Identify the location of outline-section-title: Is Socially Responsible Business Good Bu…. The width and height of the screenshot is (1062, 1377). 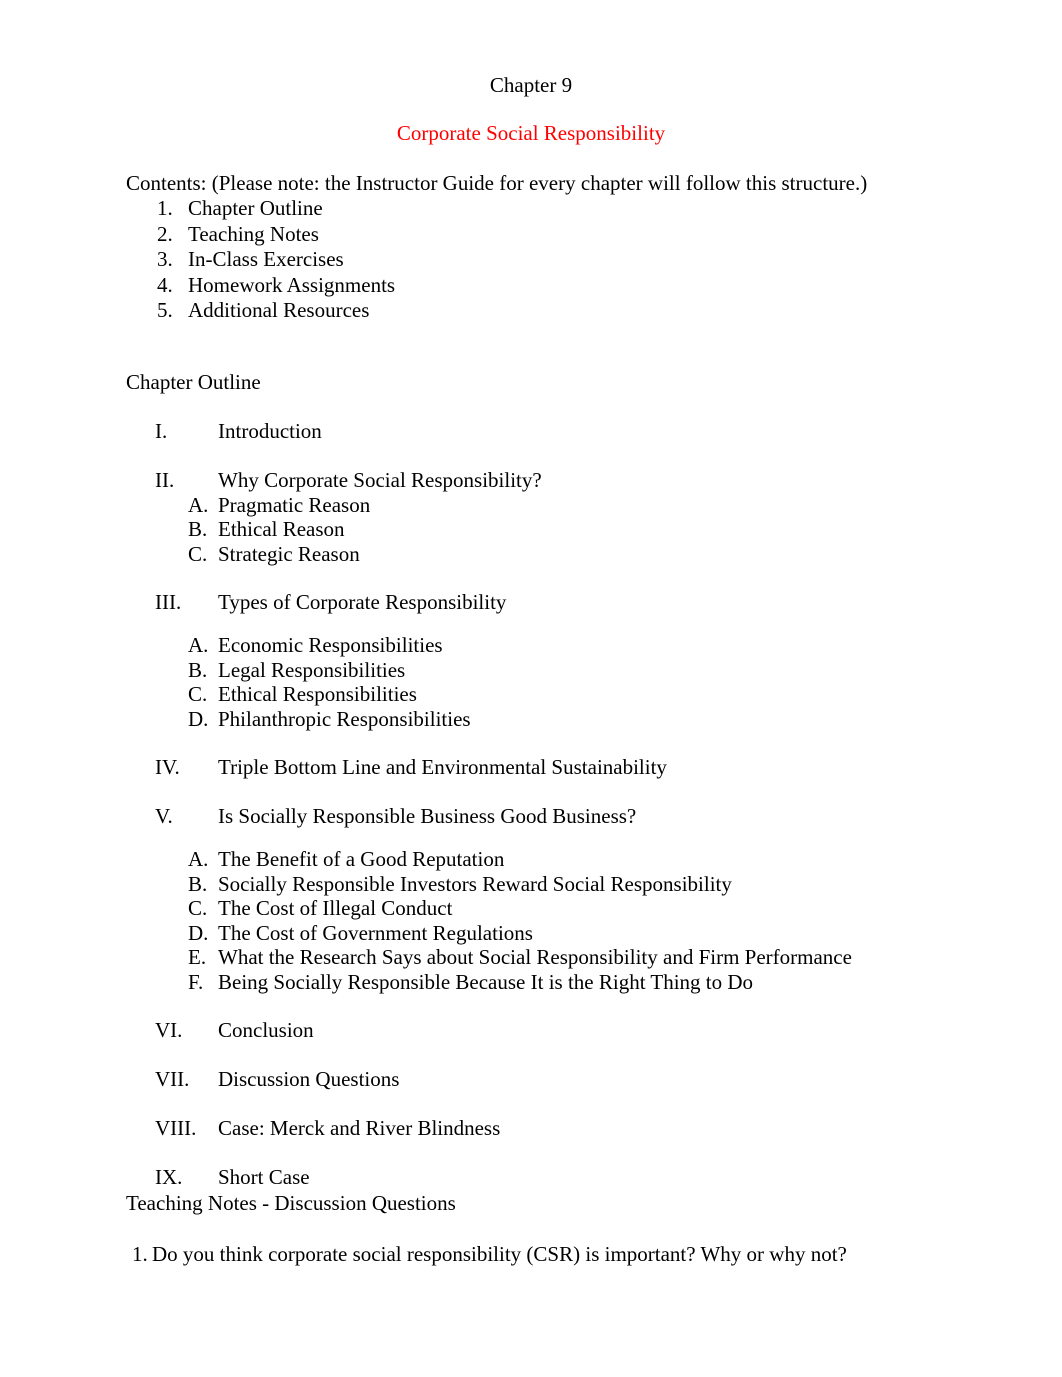
(427, 816).